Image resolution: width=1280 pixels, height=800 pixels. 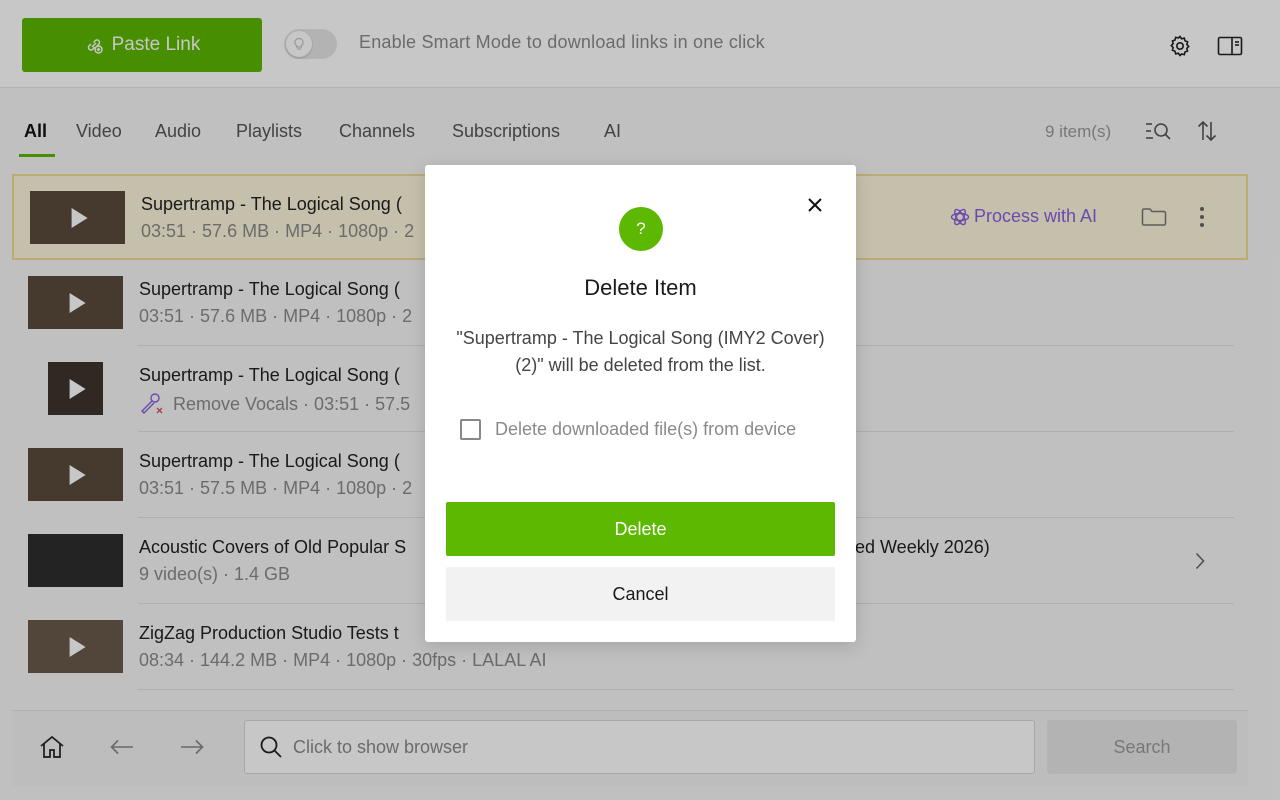 I want to click on dialog-title: Delete Item, so click(x=640, y=287).